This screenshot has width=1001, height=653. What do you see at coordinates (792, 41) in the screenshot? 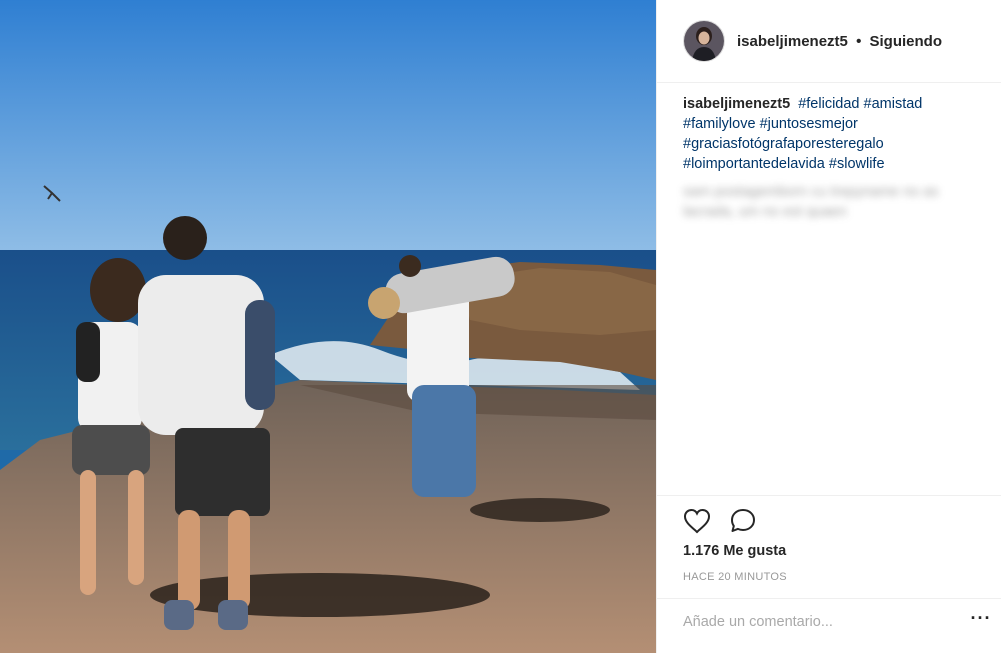
I see `username-link: isabeljimenezt5` at bounding box center [792, 41].